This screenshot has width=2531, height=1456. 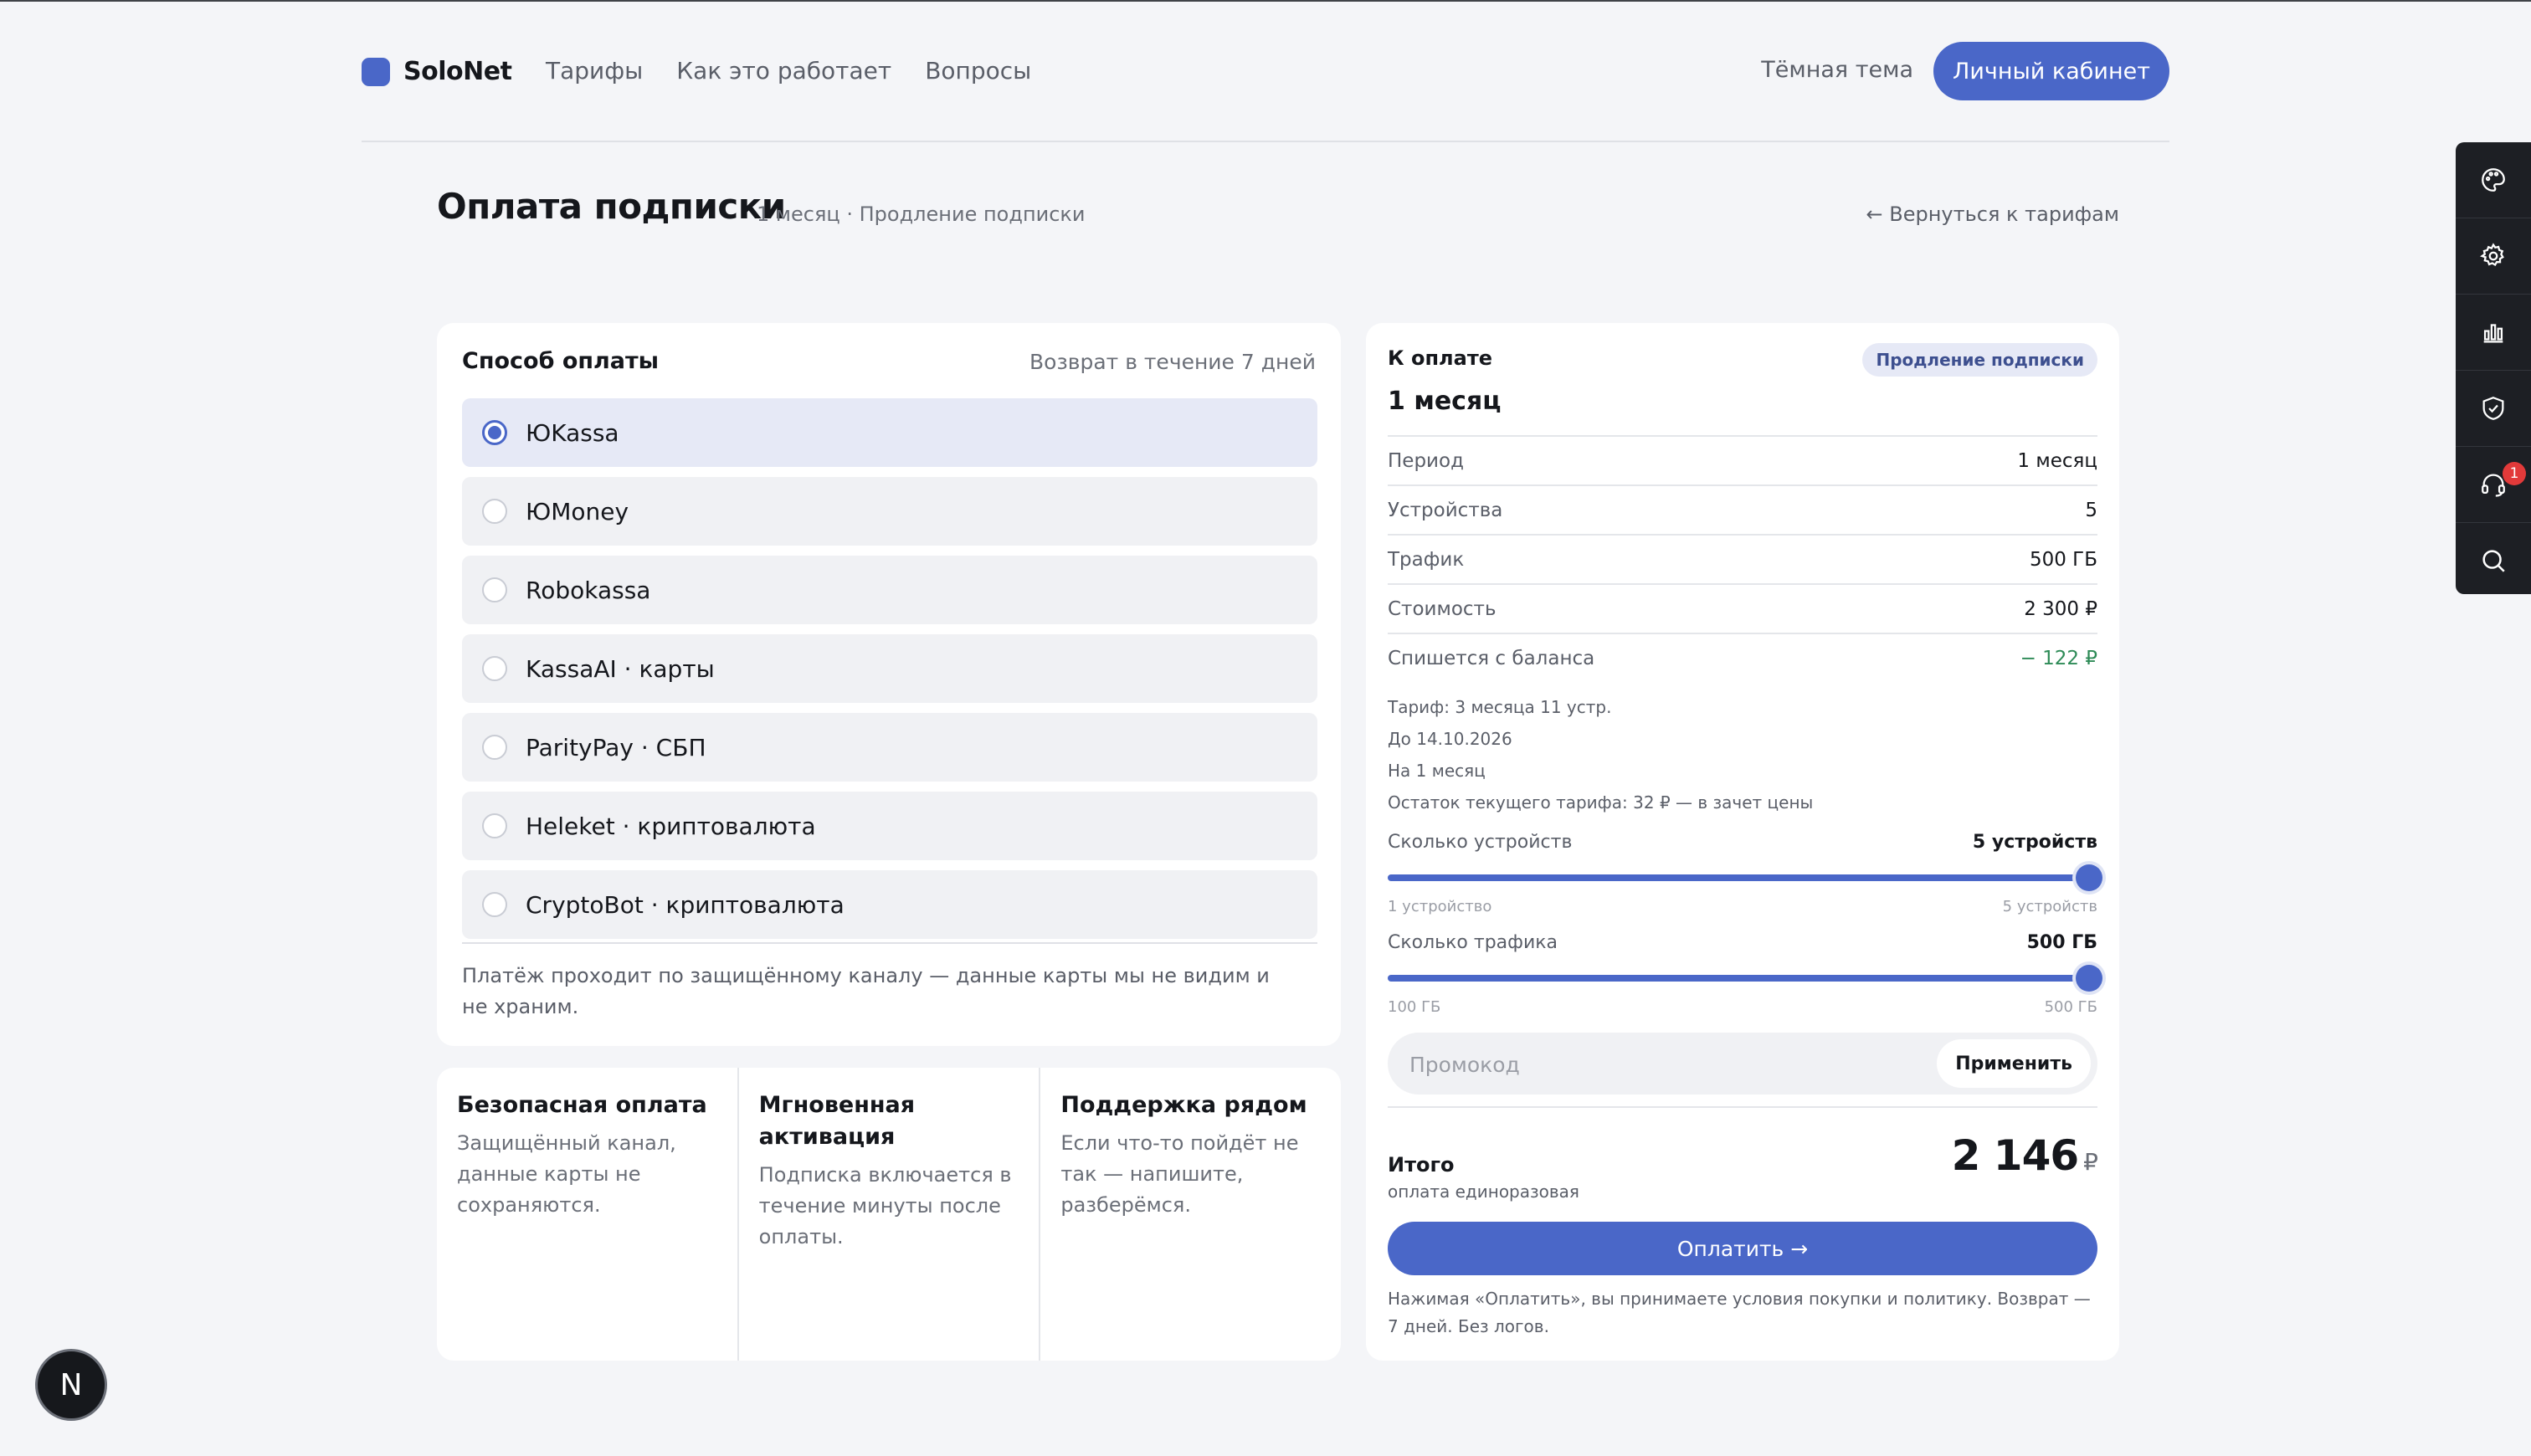 What do you see at coordinates (2493, 560) in the screenshot?
I see `search-button` at bounding box center [2493, 560].